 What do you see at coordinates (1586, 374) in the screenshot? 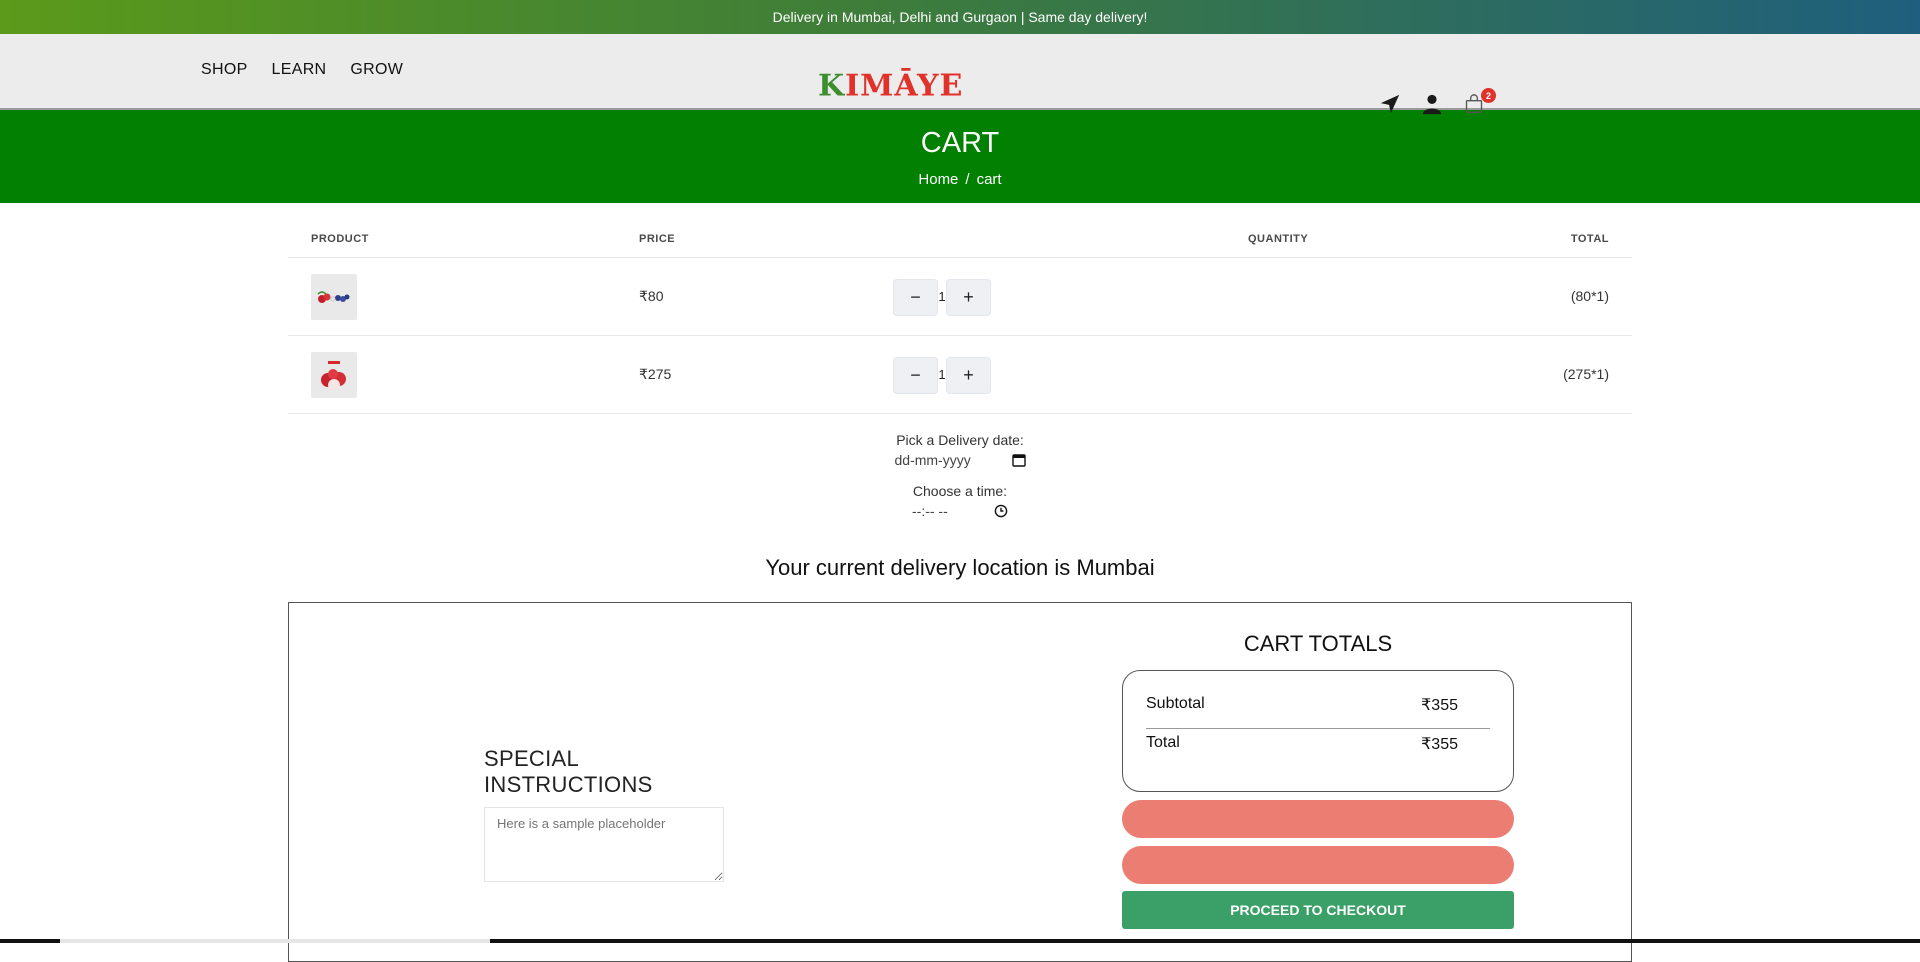
I see `row-total: (275*1)` at bounding box center [1586, 374].